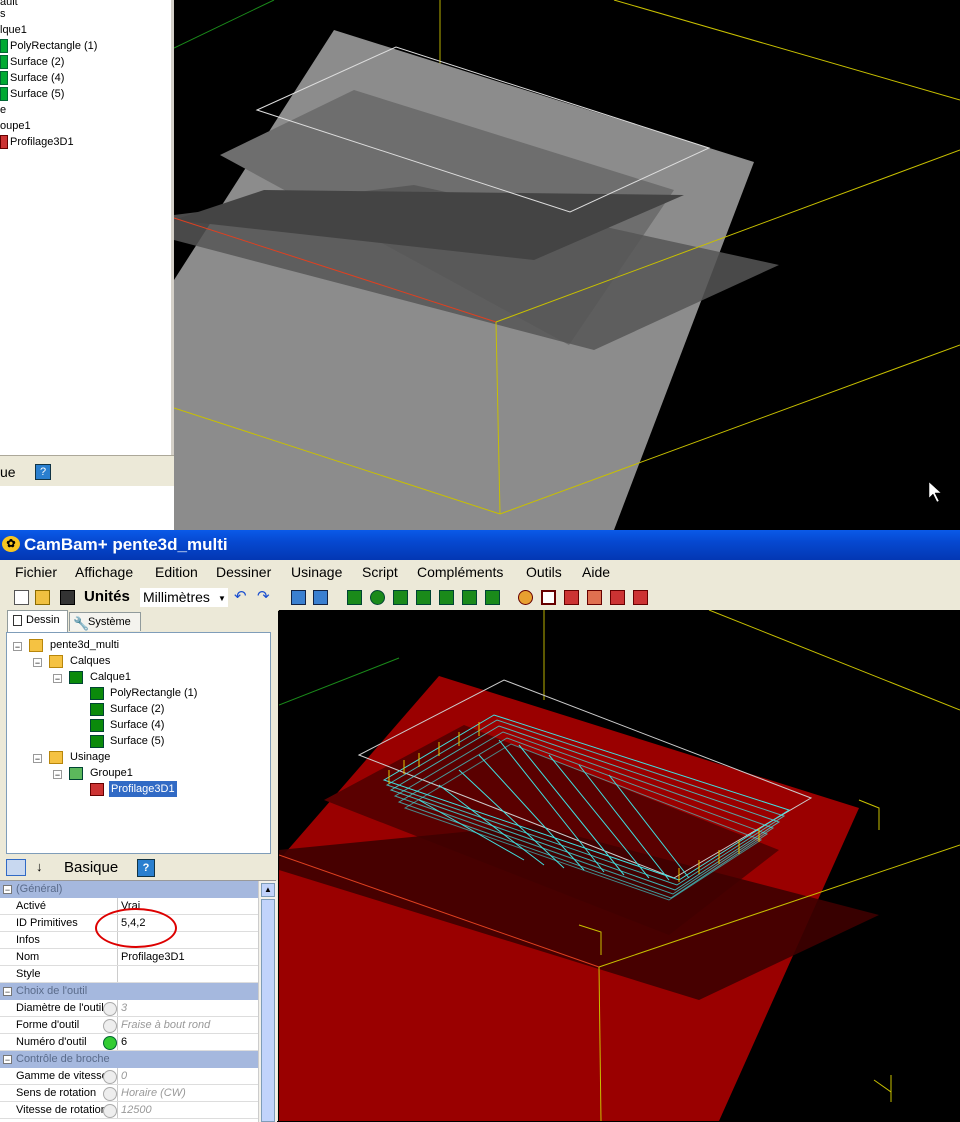 The height and width of the screenshot is (1122, 960). Describe the element at coordinates (153, 957) in the screenshot. I see `prop-value: Profilage3D1` at that location.